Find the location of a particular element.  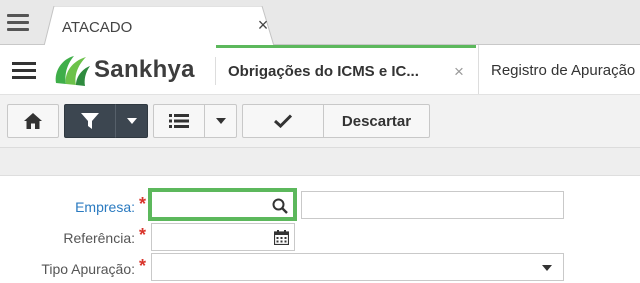

sankhya-logo: Sankhya is located at coordinates (127, 70).